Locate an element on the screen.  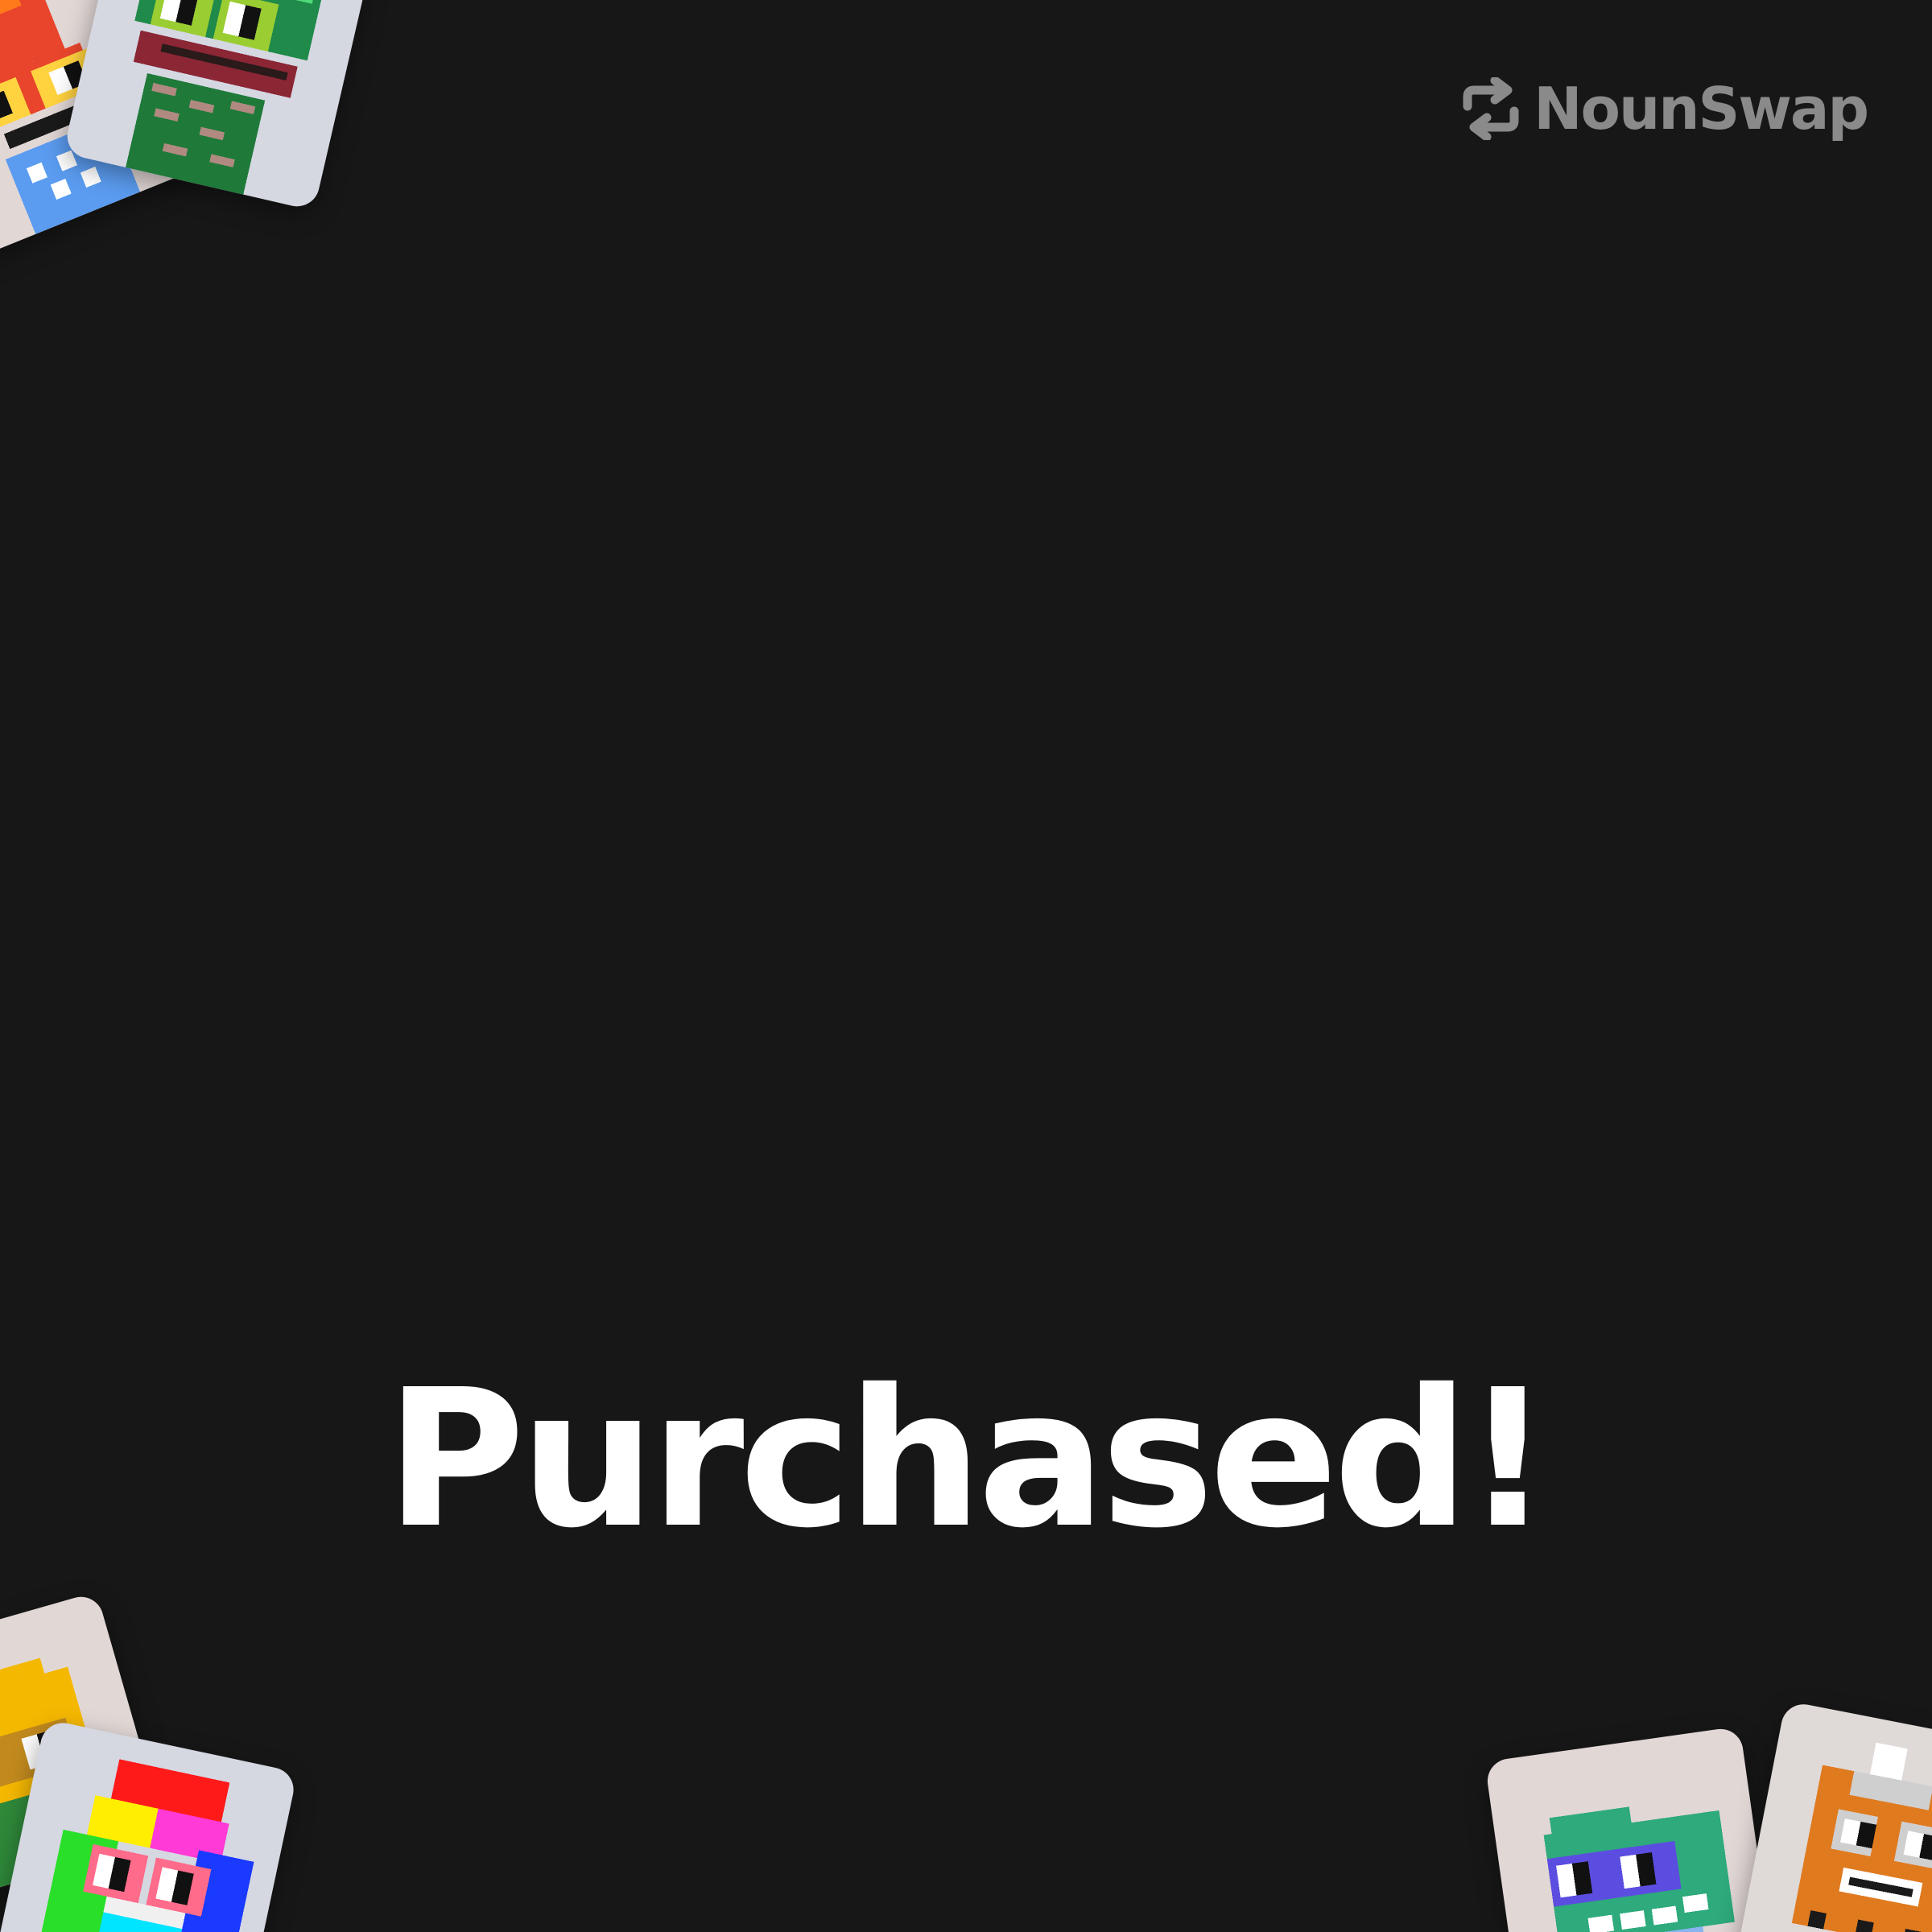
purchase-headline: Purchased! is located at coordinates (968, 1459).